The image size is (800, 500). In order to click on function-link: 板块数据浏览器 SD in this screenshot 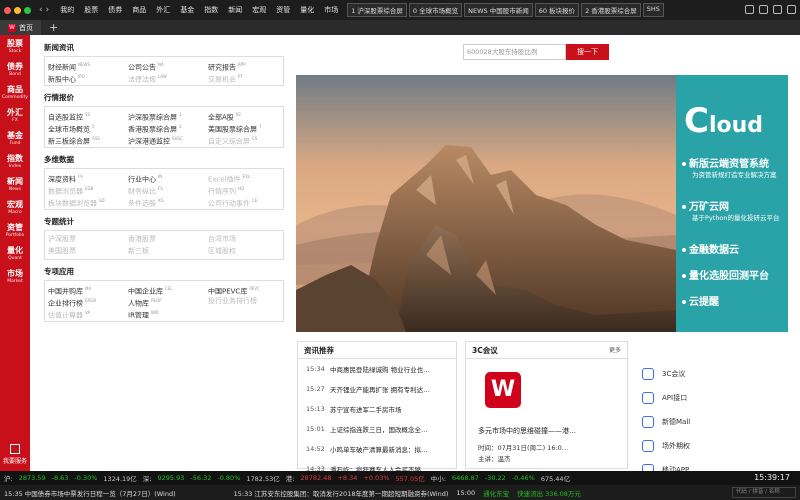, I will do `click(85, 201)`.